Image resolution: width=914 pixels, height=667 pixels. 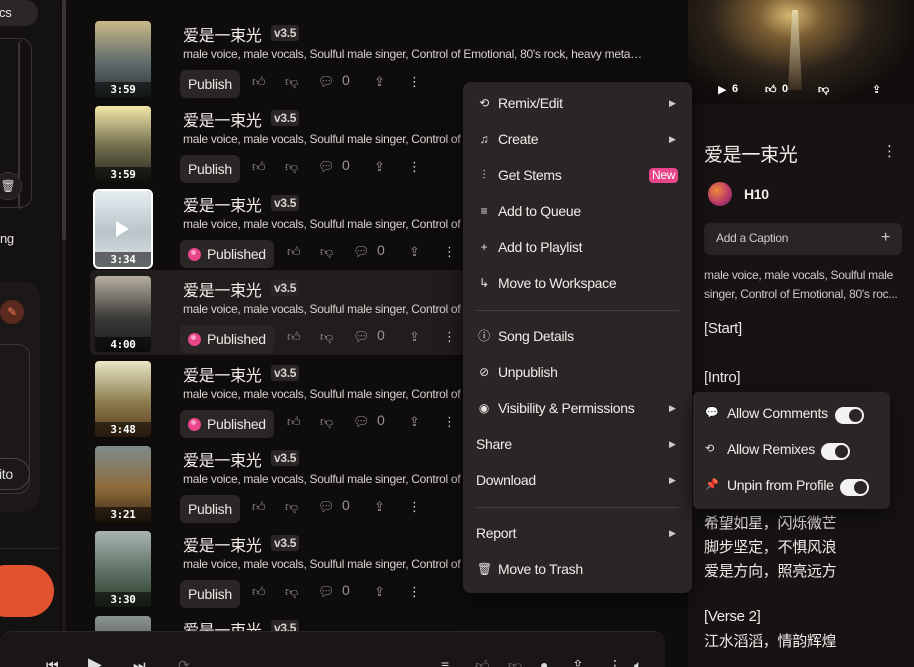 I want to click on menu-item-move-to-trash: 🗑 Move to Trash, so click(x=577, y=569).